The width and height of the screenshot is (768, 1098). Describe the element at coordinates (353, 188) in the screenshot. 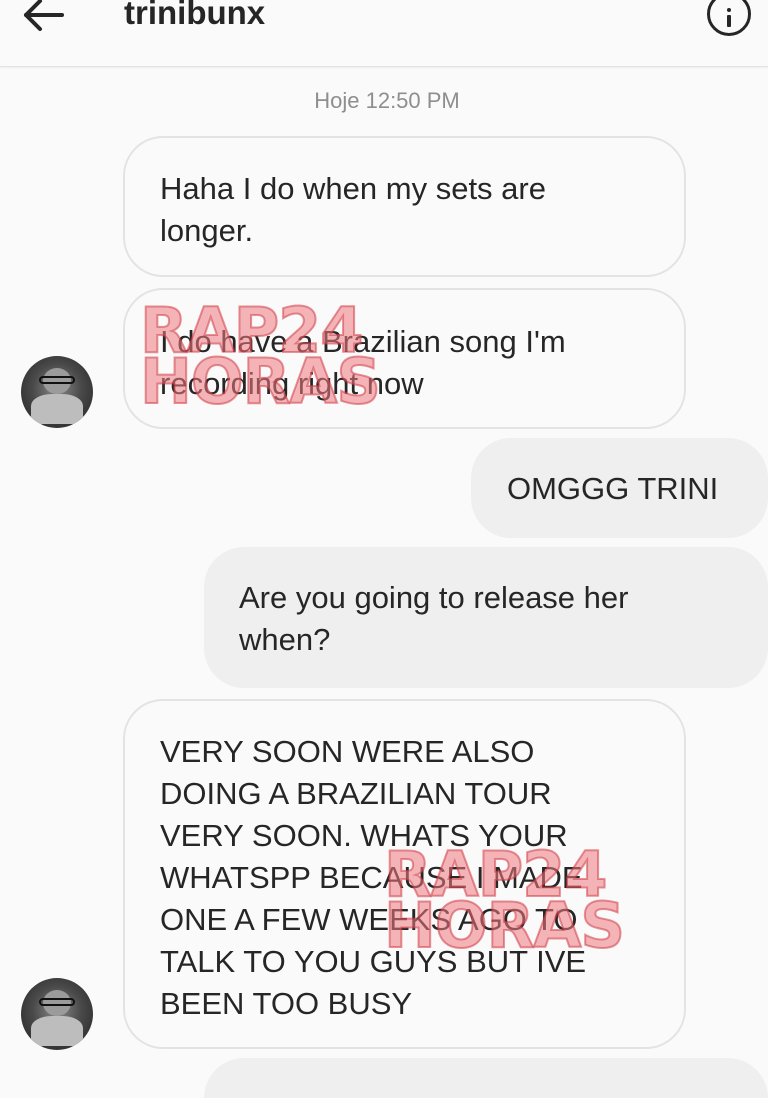

I see `message-line: Haha I do when my sets are` at that location.